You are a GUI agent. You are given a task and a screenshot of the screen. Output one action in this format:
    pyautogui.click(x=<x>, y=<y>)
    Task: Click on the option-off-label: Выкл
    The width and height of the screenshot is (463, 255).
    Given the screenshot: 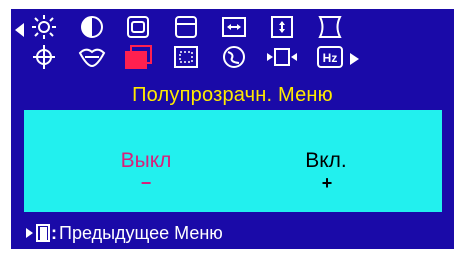 What is the action you would take?
    pyautogui.click(x=146, y=160)
    